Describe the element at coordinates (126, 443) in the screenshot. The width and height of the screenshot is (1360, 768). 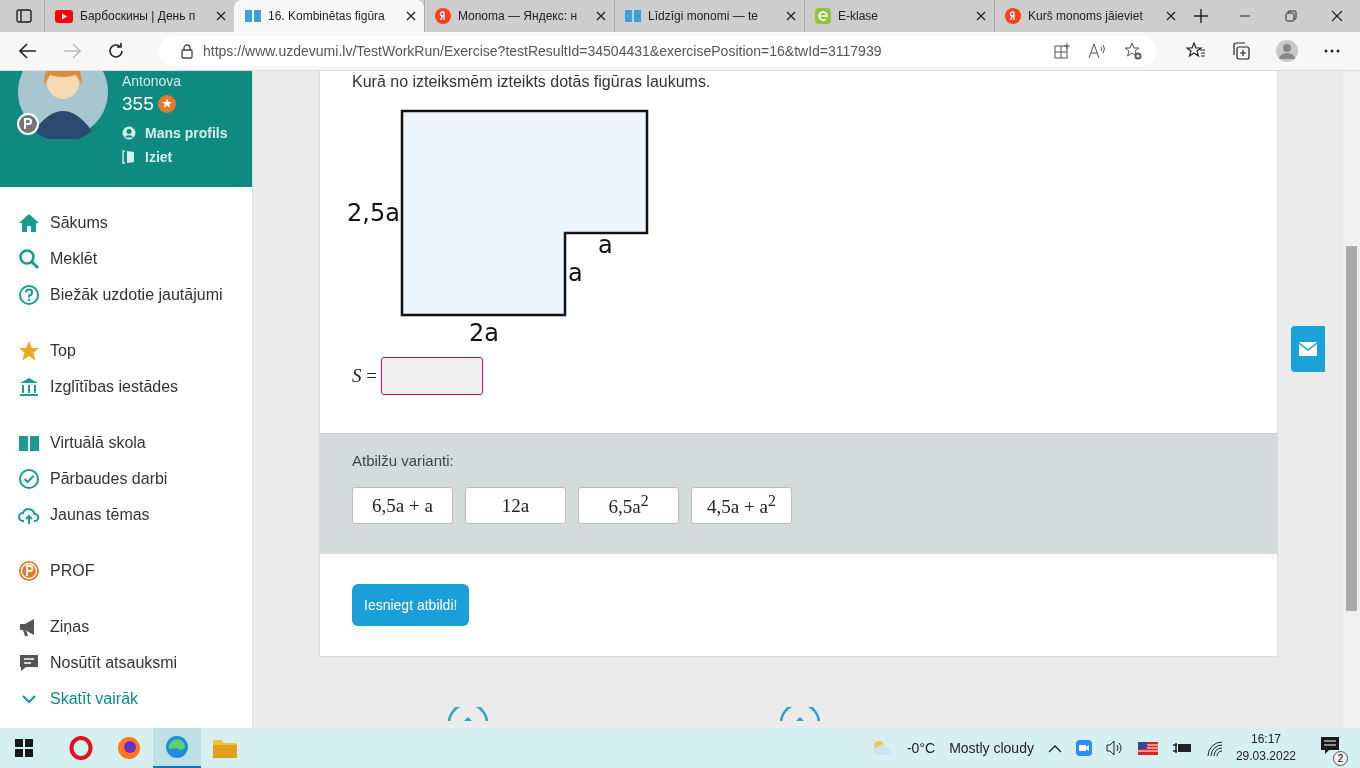
I see `sidebar-item: Virtuālā skola` at that location.